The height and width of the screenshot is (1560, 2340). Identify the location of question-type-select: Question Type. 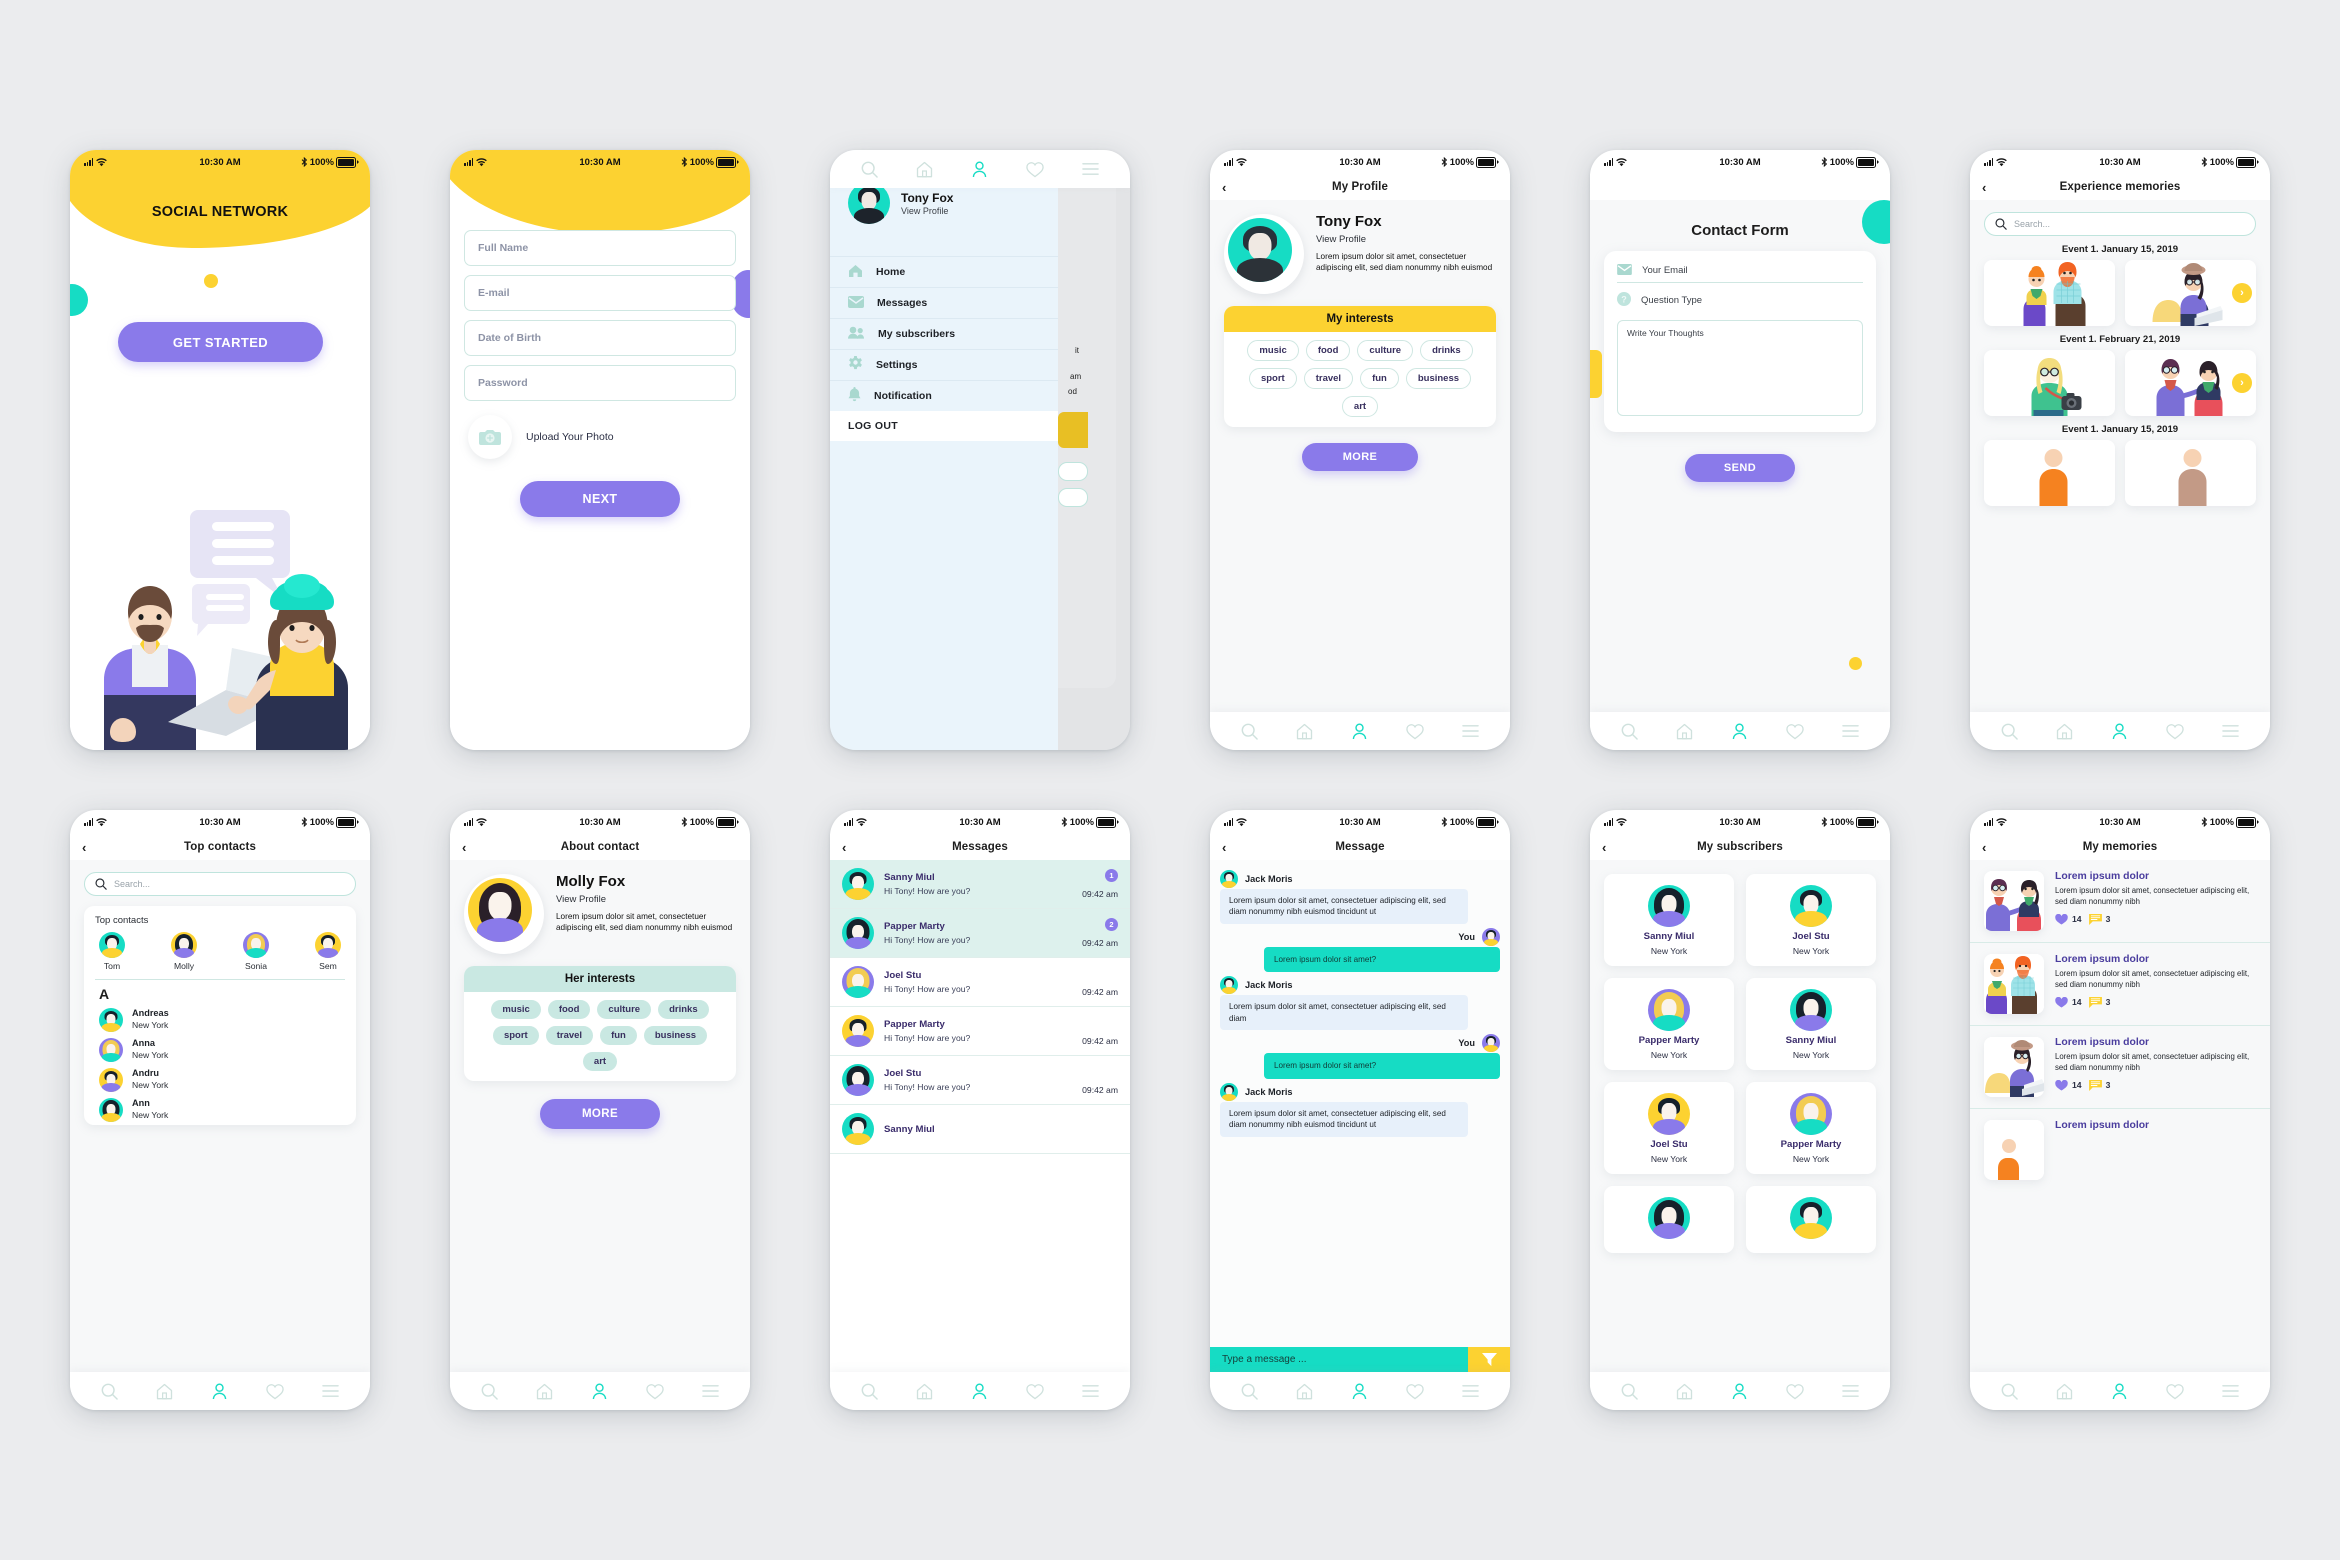
(1671, 300).